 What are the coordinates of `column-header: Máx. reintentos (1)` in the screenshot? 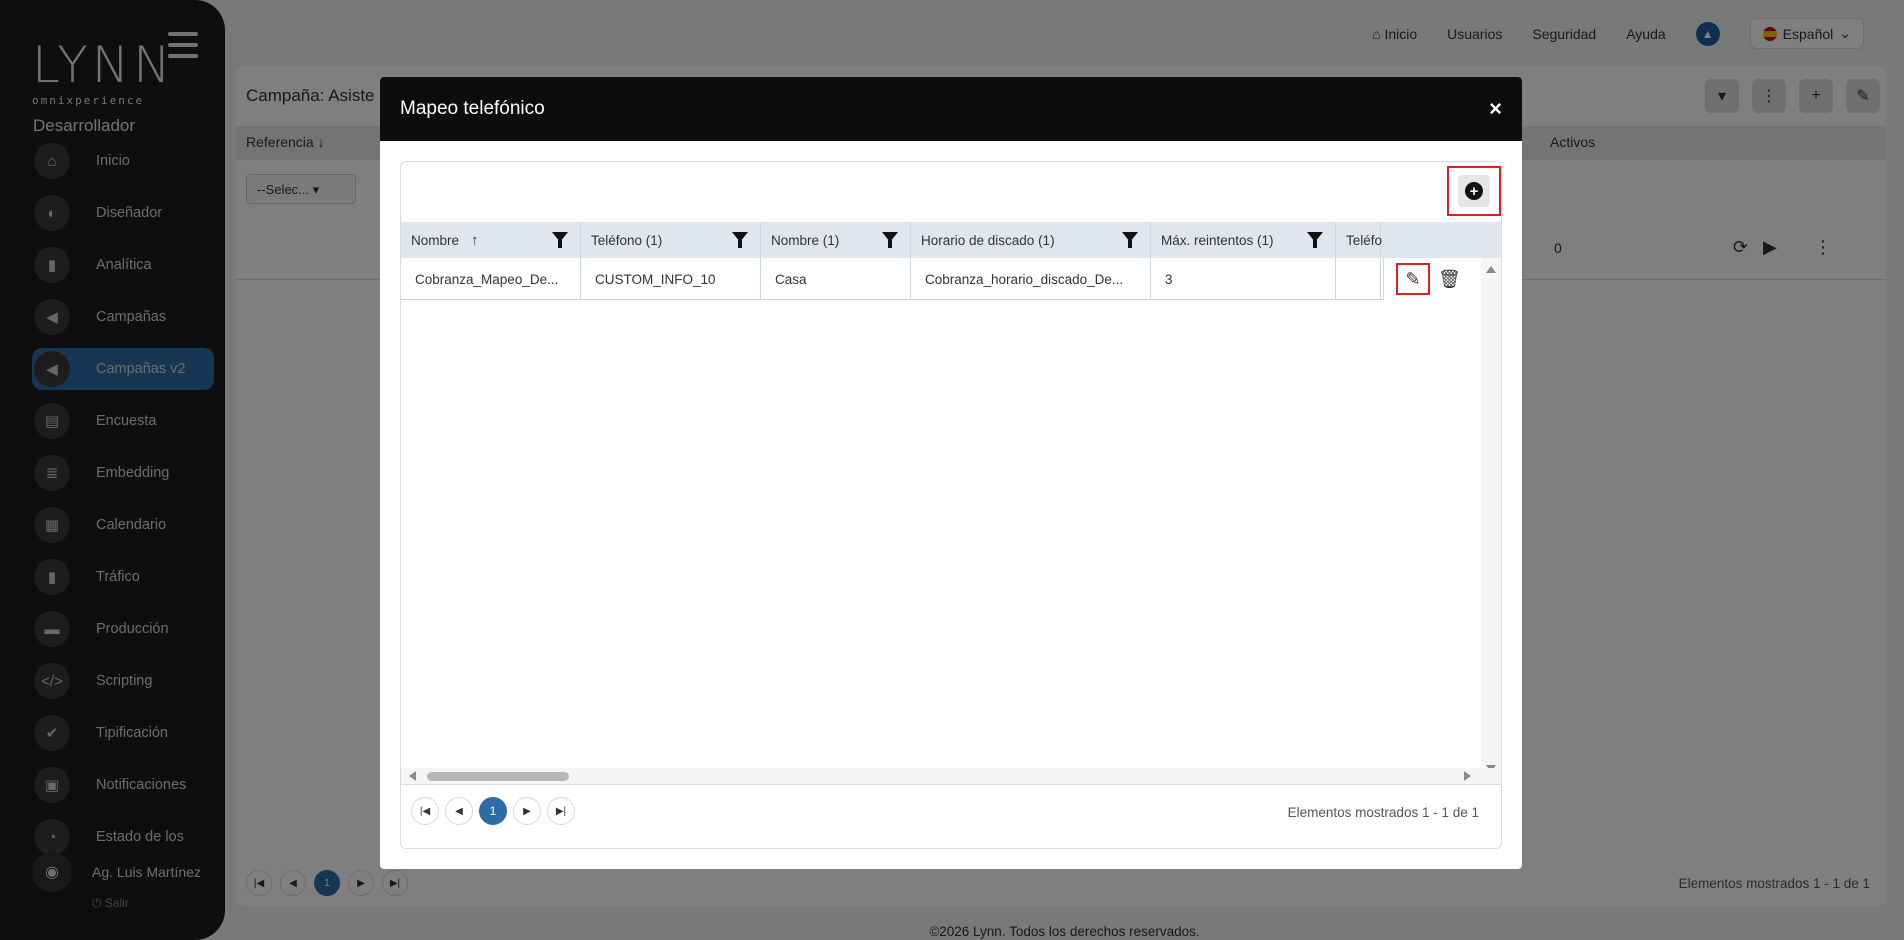 It's located at (1243, 240).